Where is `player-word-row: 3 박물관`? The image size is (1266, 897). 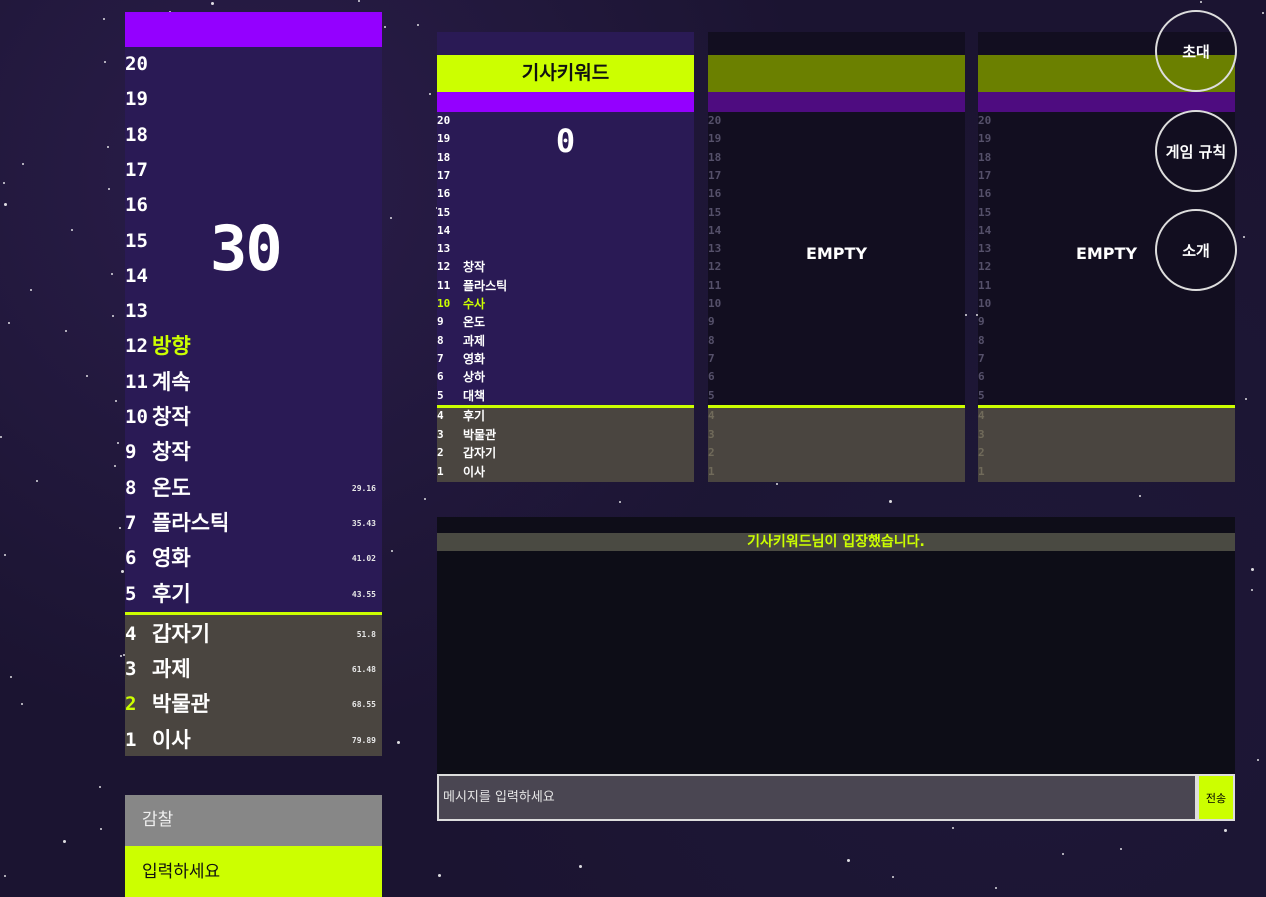
player-word-row: 3 박물관 is located at coordinates (565, 435).